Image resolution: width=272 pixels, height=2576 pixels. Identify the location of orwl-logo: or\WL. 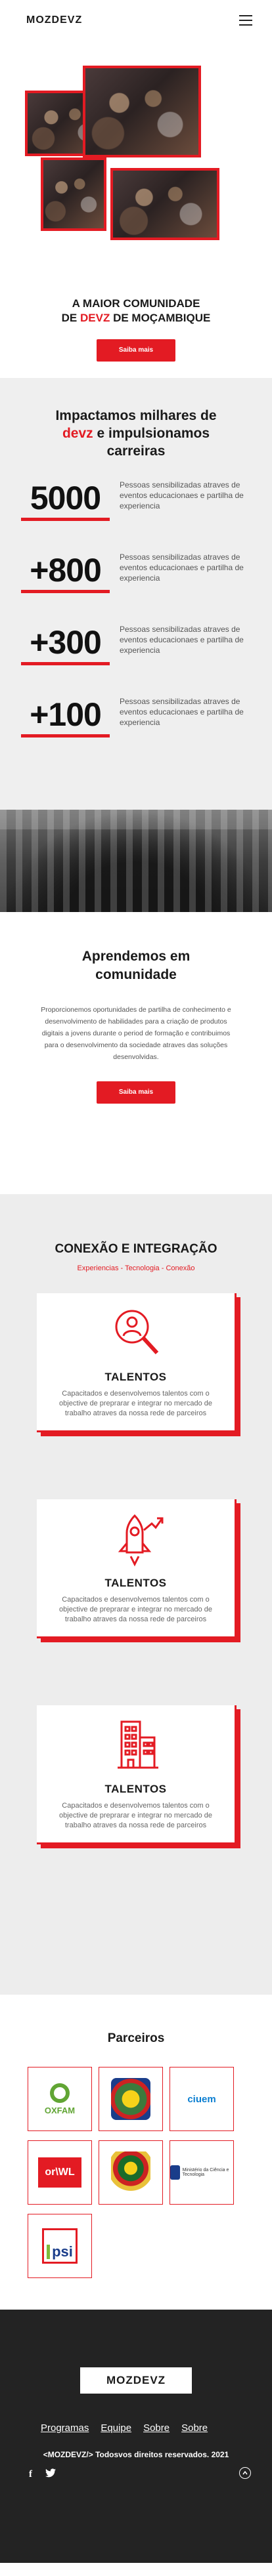
(59, 2172).